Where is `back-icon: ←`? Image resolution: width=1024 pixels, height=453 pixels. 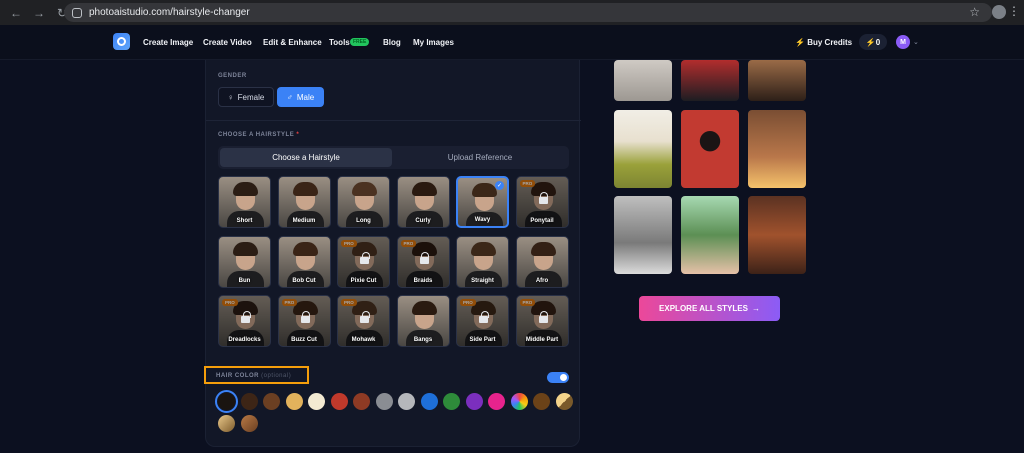 back-icon: ← is located at coordinates (16, 13).